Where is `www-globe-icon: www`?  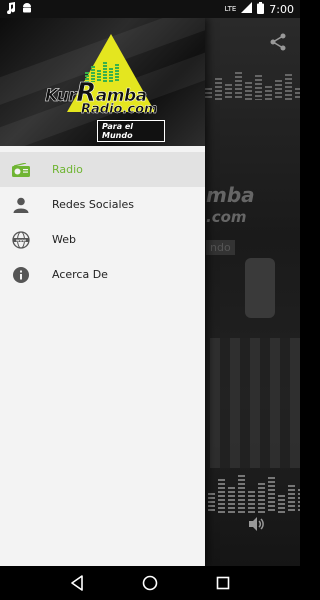 www-globe-icon: www is located at coordinates (21, 239).